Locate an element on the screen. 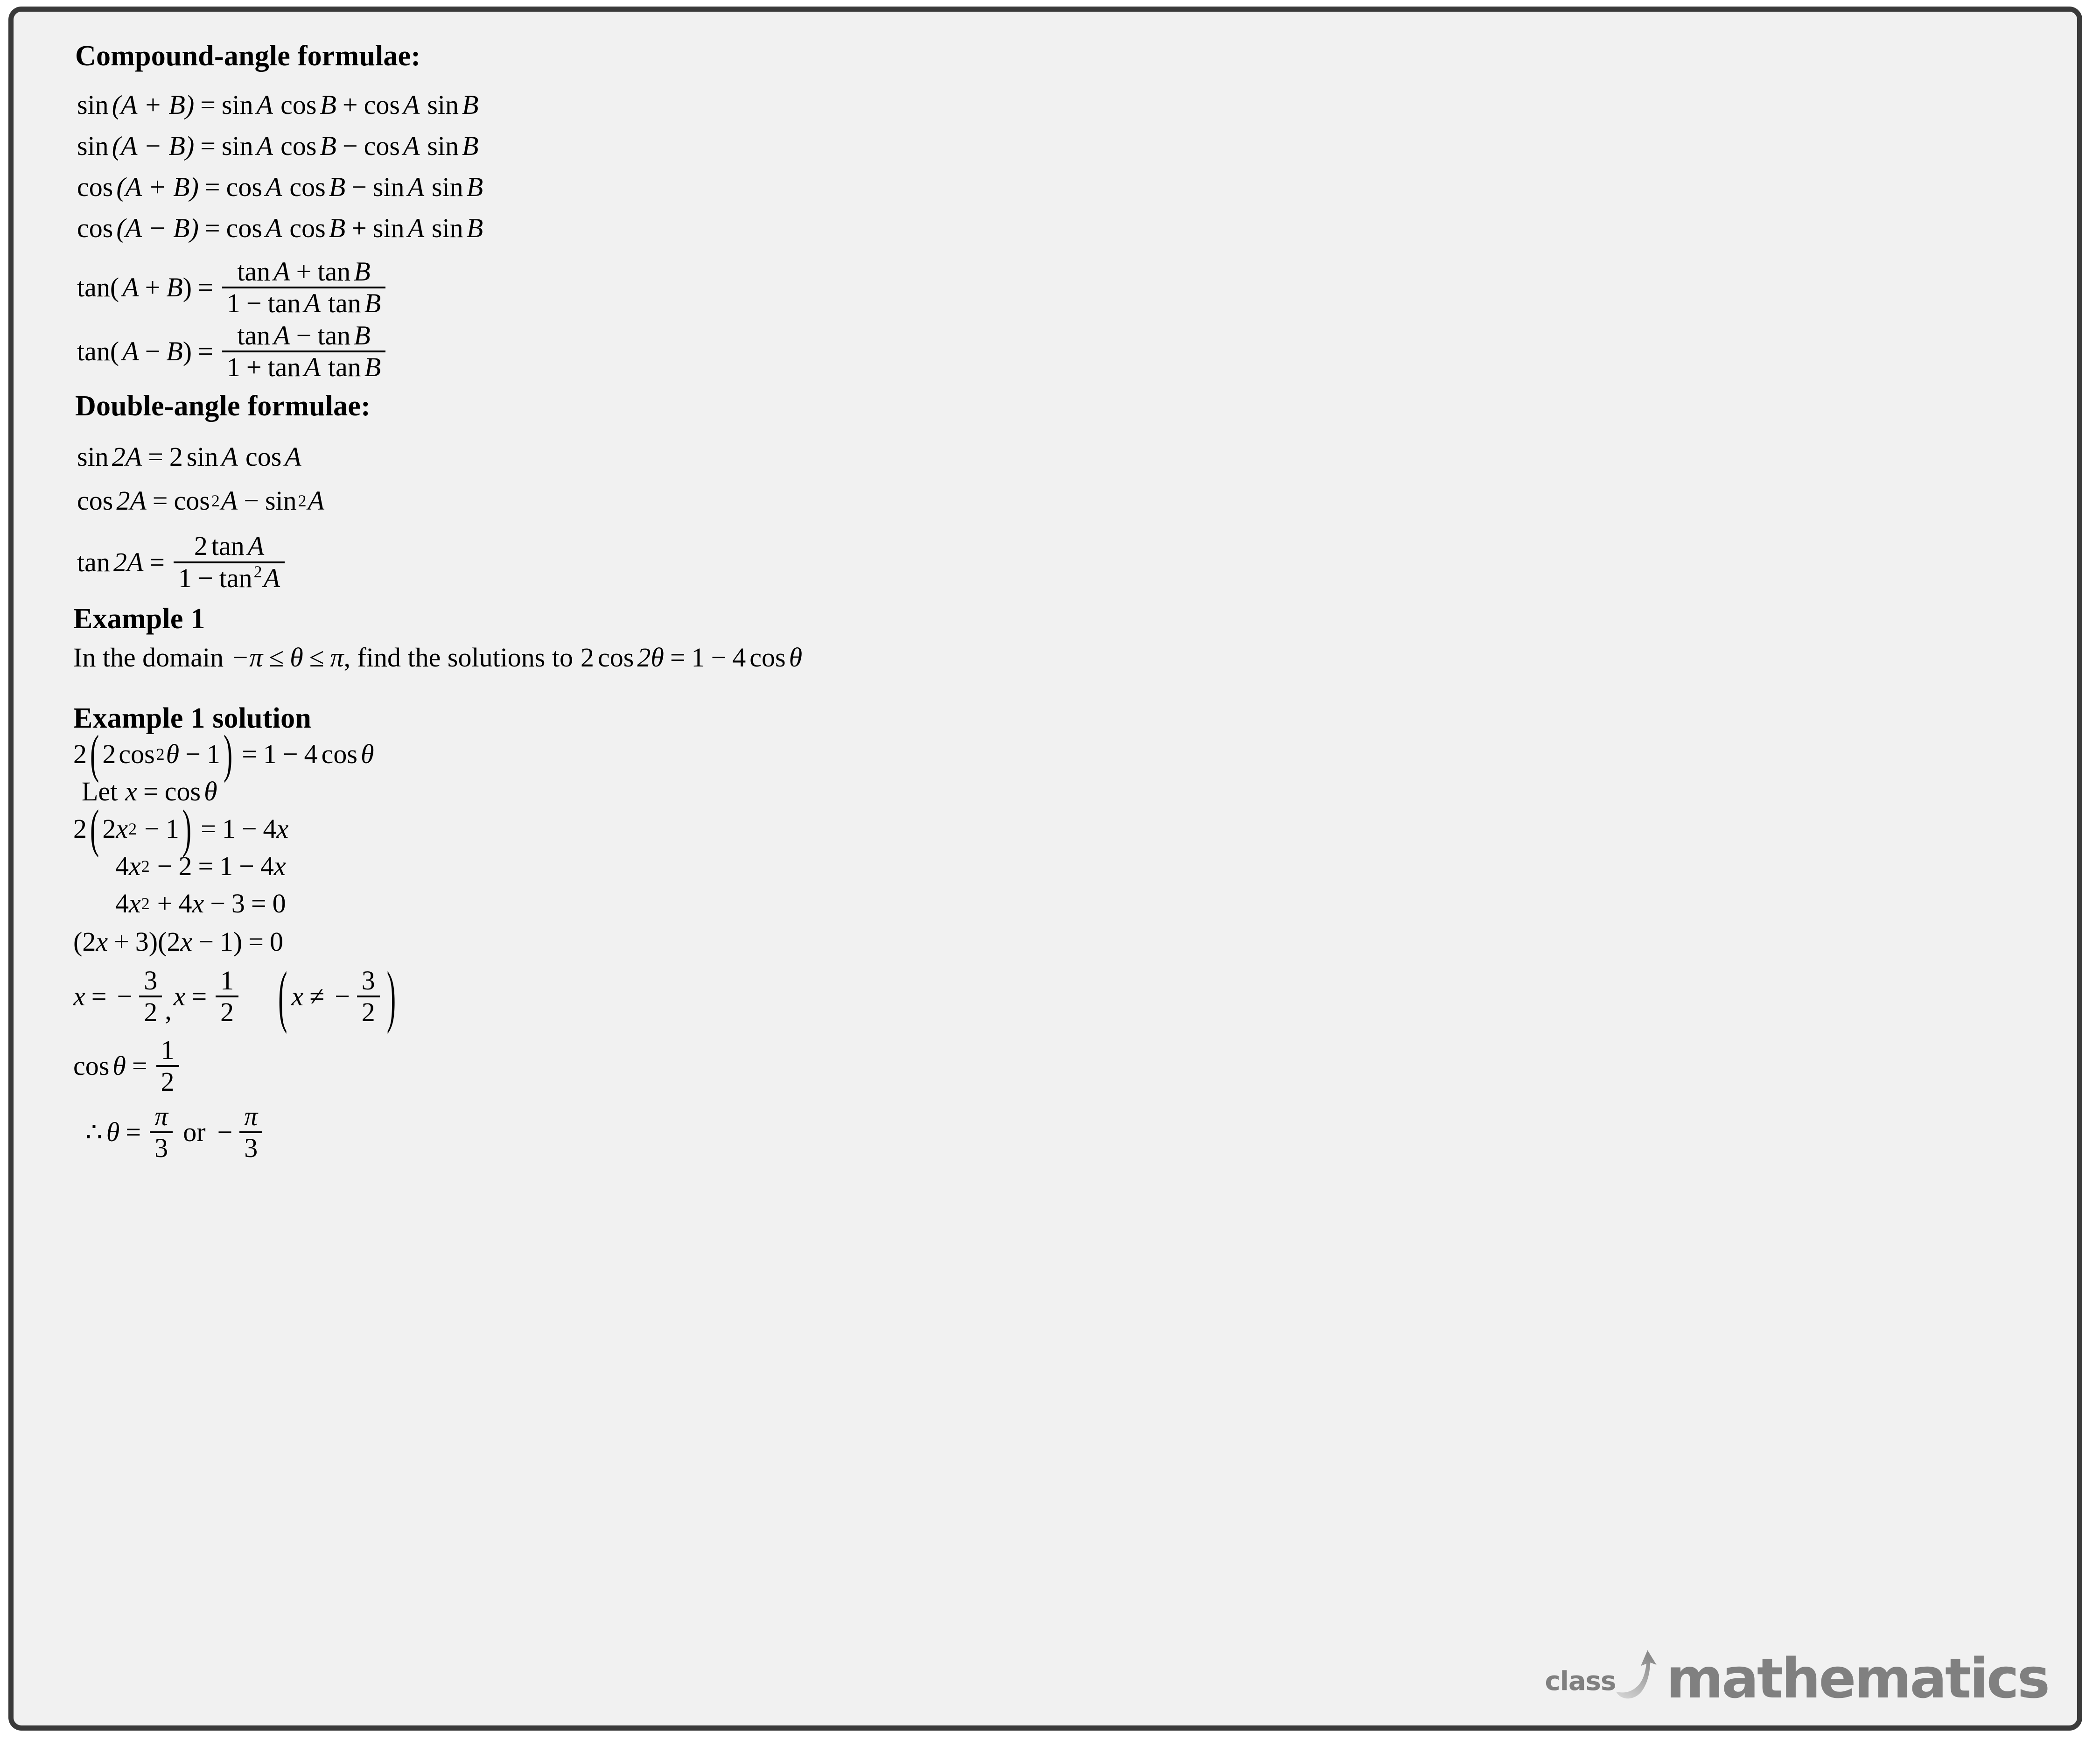  den-fn: tan is located at coordinates (235, 577).